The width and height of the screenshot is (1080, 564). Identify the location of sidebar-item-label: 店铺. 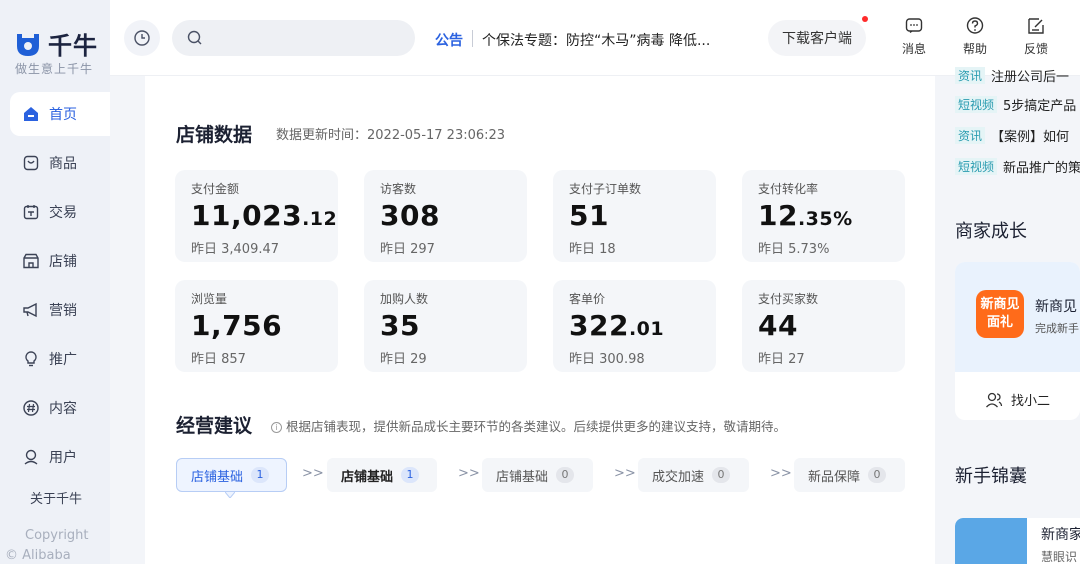
(63, 262).